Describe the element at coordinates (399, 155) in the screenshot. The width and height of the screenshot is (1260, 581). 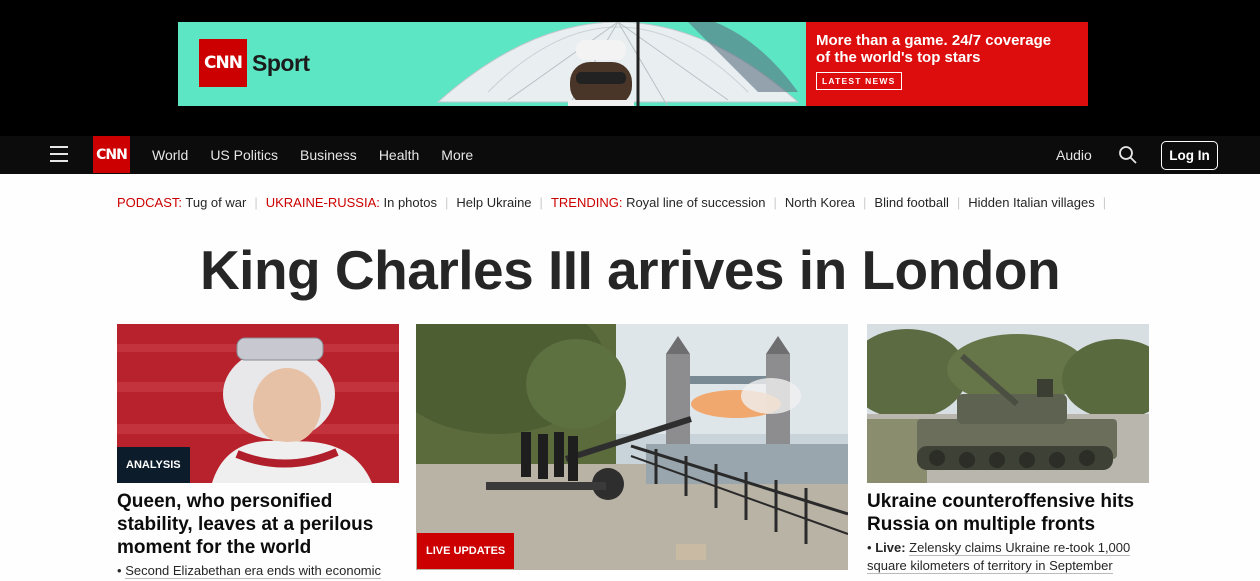
I see `nav-link-health: Health` at that location.